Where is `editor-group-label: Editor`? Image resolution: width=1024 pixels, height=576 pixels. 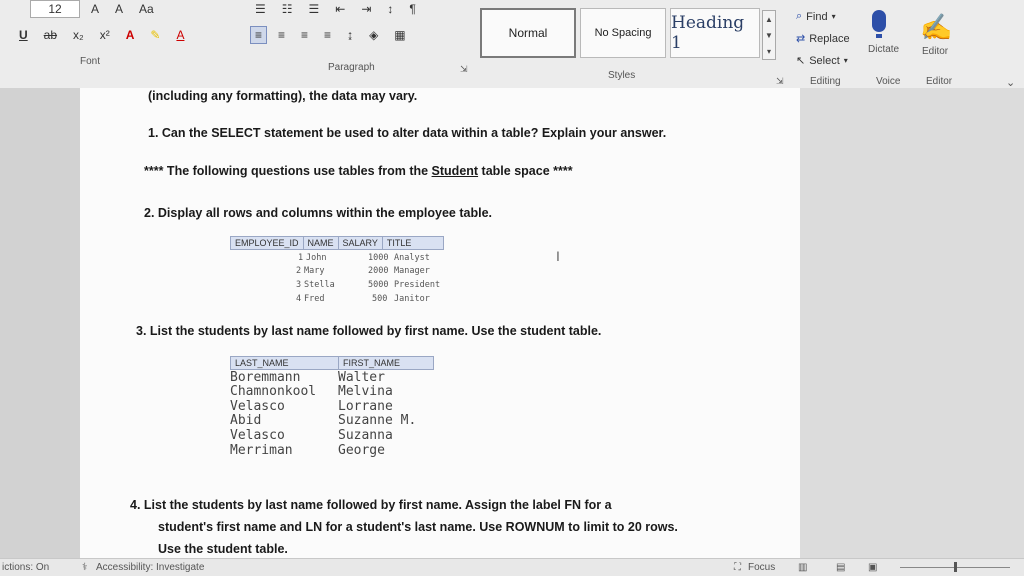
editor-group-label: Editor is located at coordinates (939, 81).